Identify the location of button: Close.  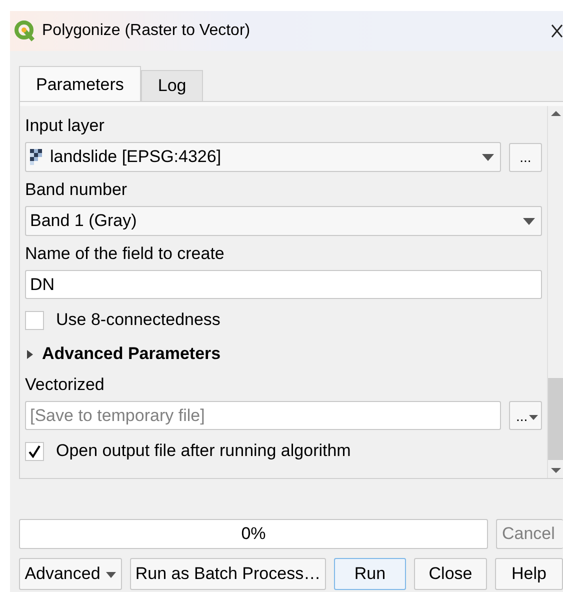
(450, 574).